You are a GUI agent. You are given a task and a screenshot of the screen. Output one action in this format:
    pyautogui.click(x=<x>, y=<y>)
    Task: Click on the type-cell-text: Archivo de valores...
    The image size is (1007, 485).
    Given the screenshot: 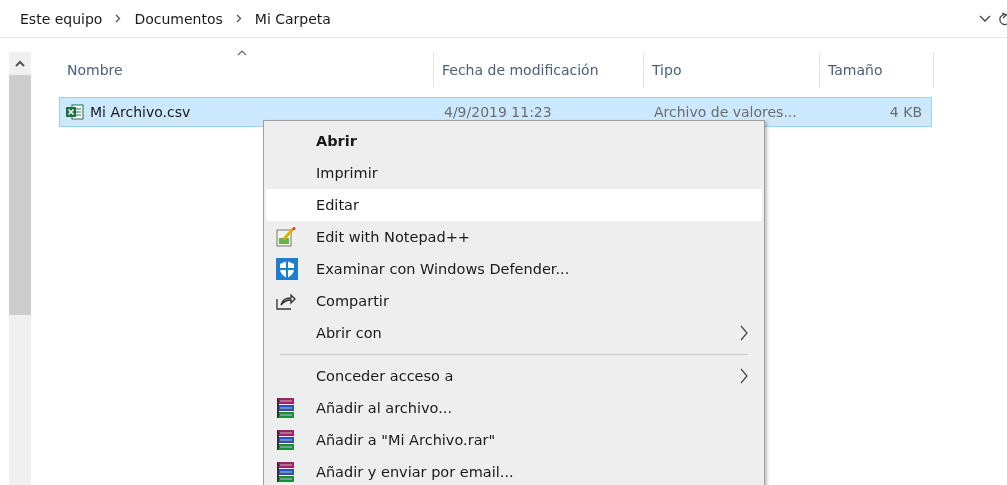 What is the action you would take?
    pyautogui.click(x=726, y=112)
    